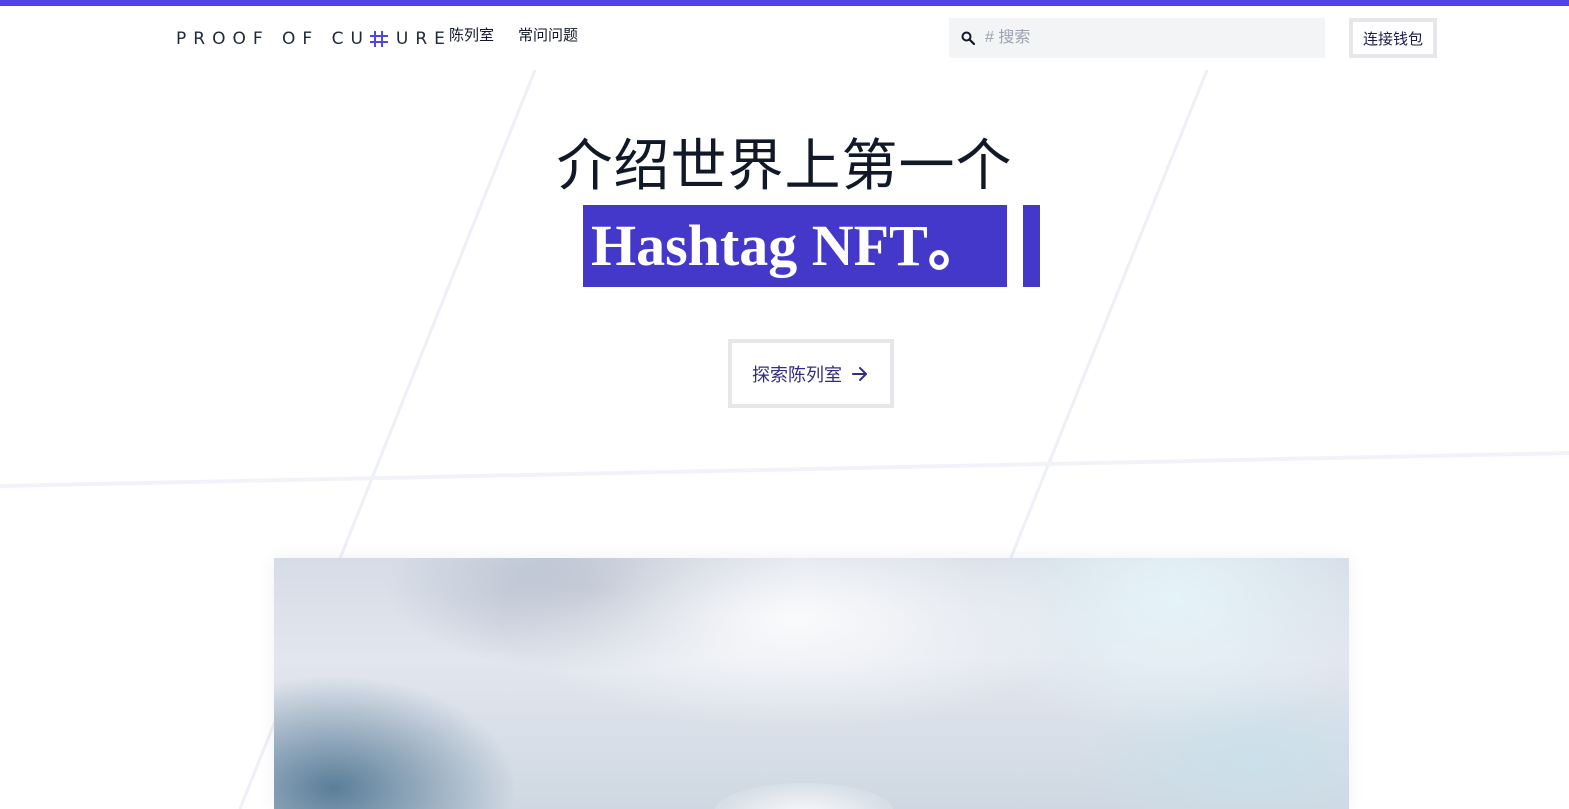 This screenshot has height=809, width=1569. I want to click on search-icon, so click(968, 38).